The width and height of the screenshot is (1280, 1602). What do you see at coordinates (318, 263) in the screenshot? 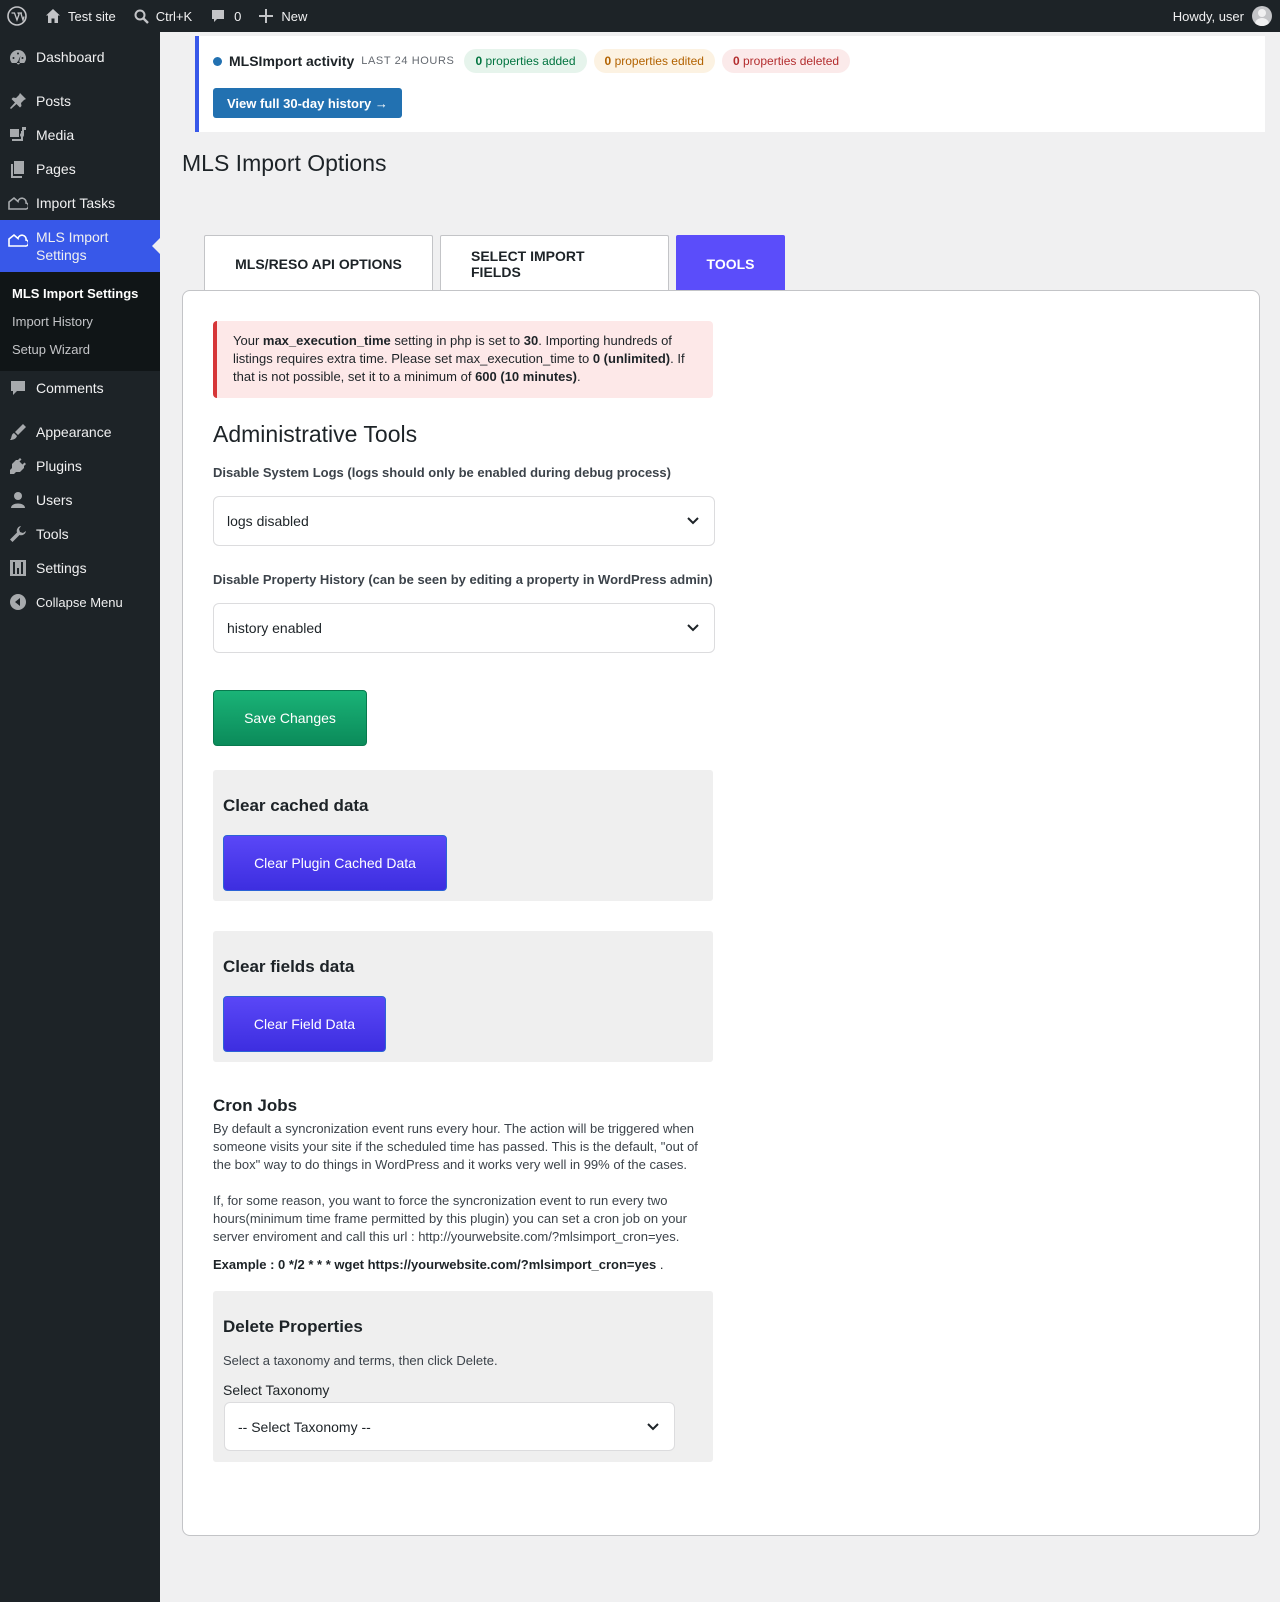
I see `tab-api-options: MLS/RESO API OPTIONS` at bounding box center [318, 263].